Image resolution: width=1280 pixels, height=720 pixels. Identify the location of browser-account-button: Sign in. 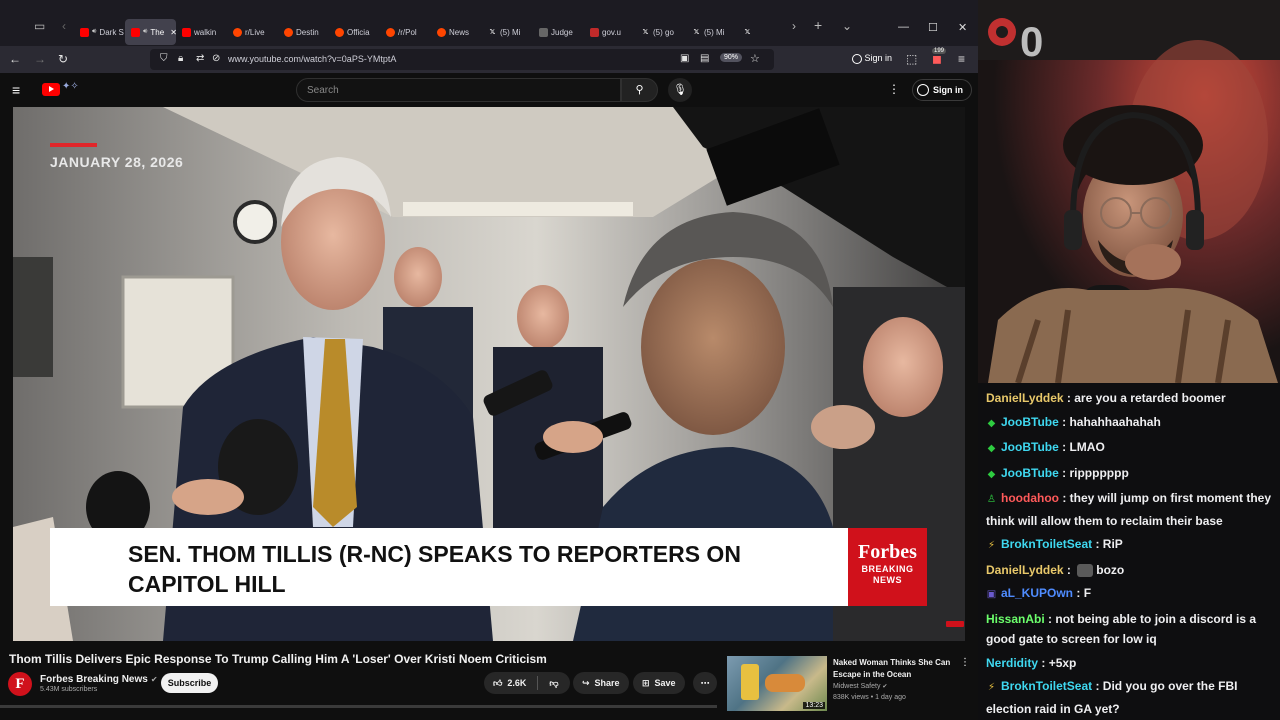
(872, 58).